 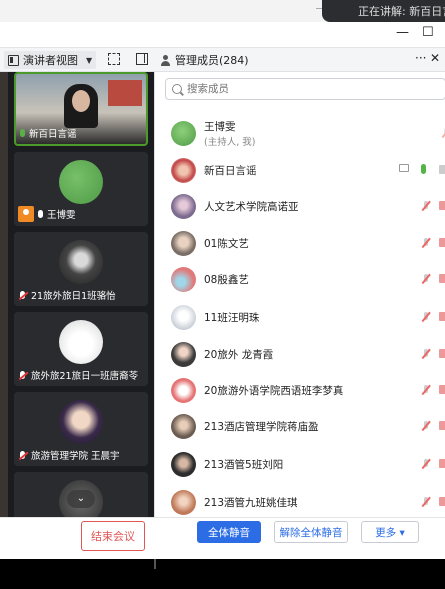 What do you see at coordinates (67, 295) in the screenshot?
I see `video-tile-label: 21旅外旅日1班骆怡` at bounding box center [67, 295].